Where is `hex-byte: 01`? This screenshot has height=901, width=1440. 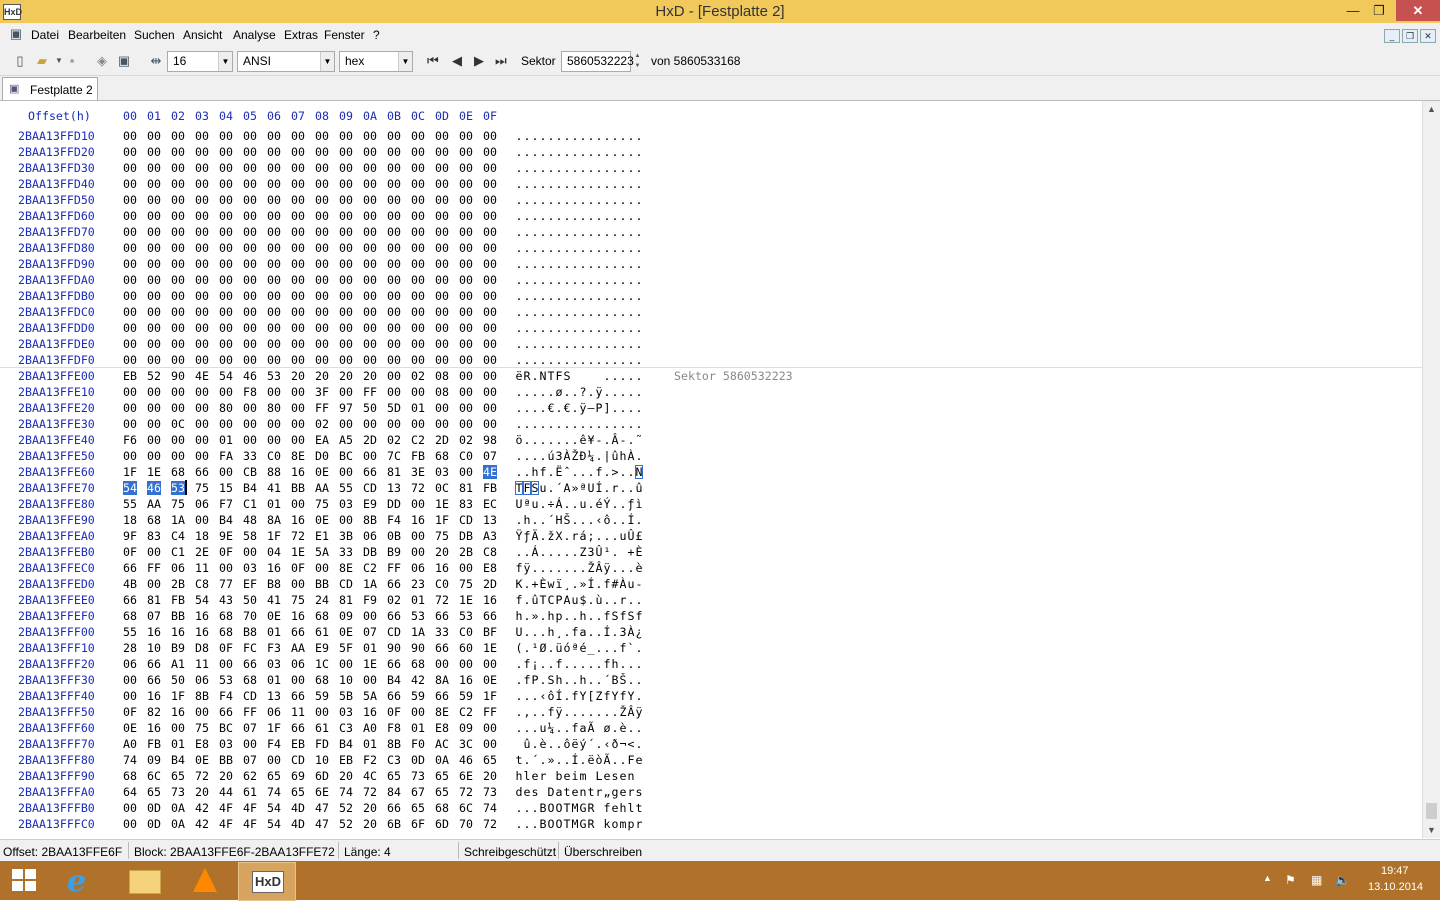 hex-byte: 01 is located at coordinates (370, 648).